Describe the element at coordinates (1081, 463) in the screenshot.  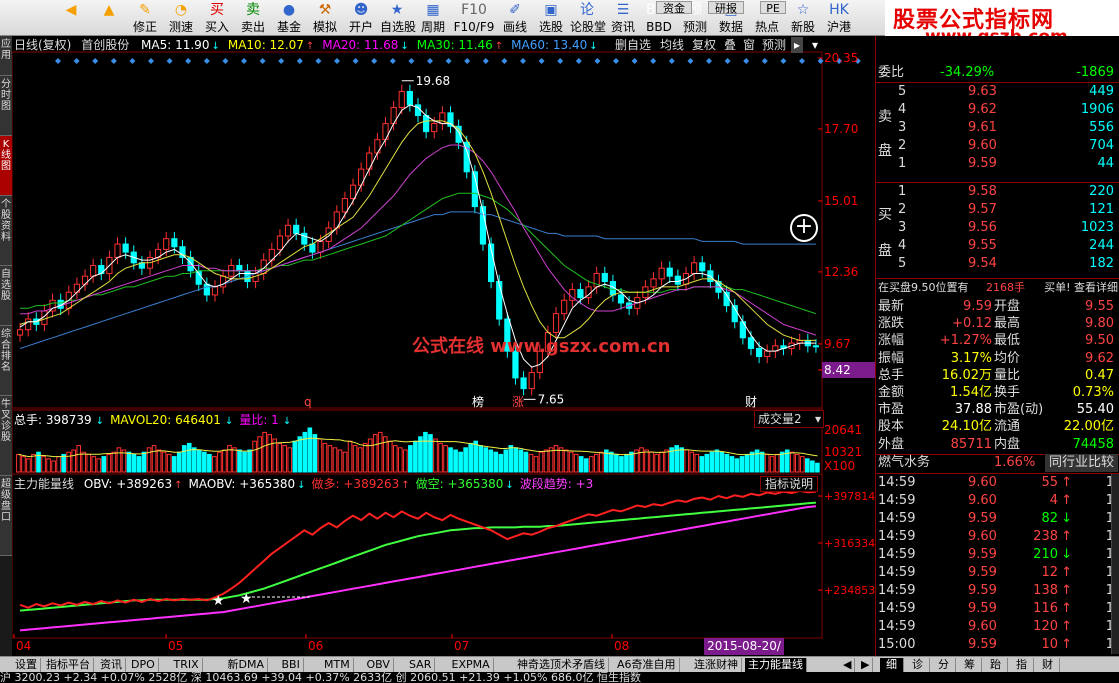
I see `industry-compare-button: 同行业比较` at that location.